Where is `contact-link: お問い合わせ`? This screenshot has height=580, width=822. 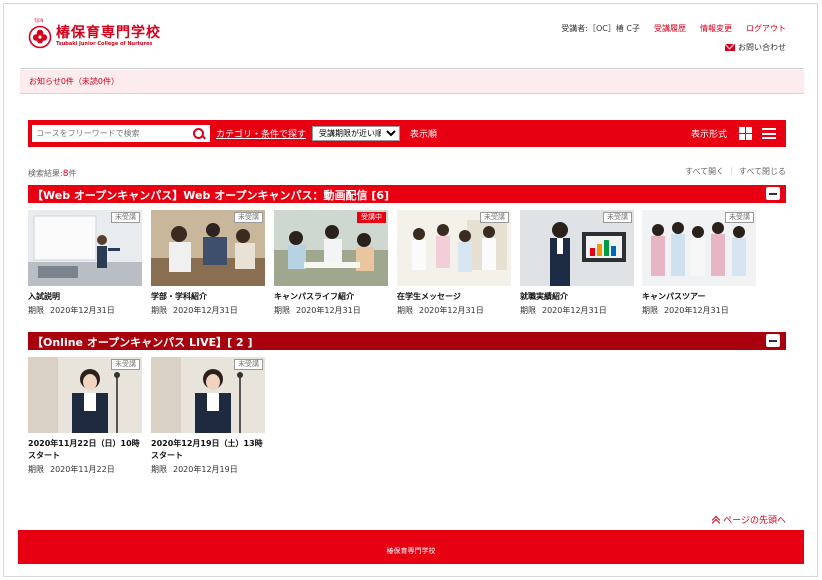 contact-link: お問い合わせ is located at coordinates (755, 47).